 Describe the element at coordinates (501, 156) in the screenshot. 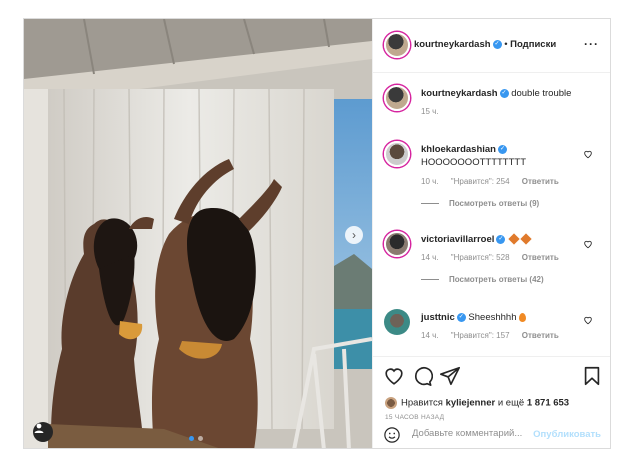

I see `comment-text: khloekardashian ✓ HOOOOOOOTTTTTTTT` at that location.